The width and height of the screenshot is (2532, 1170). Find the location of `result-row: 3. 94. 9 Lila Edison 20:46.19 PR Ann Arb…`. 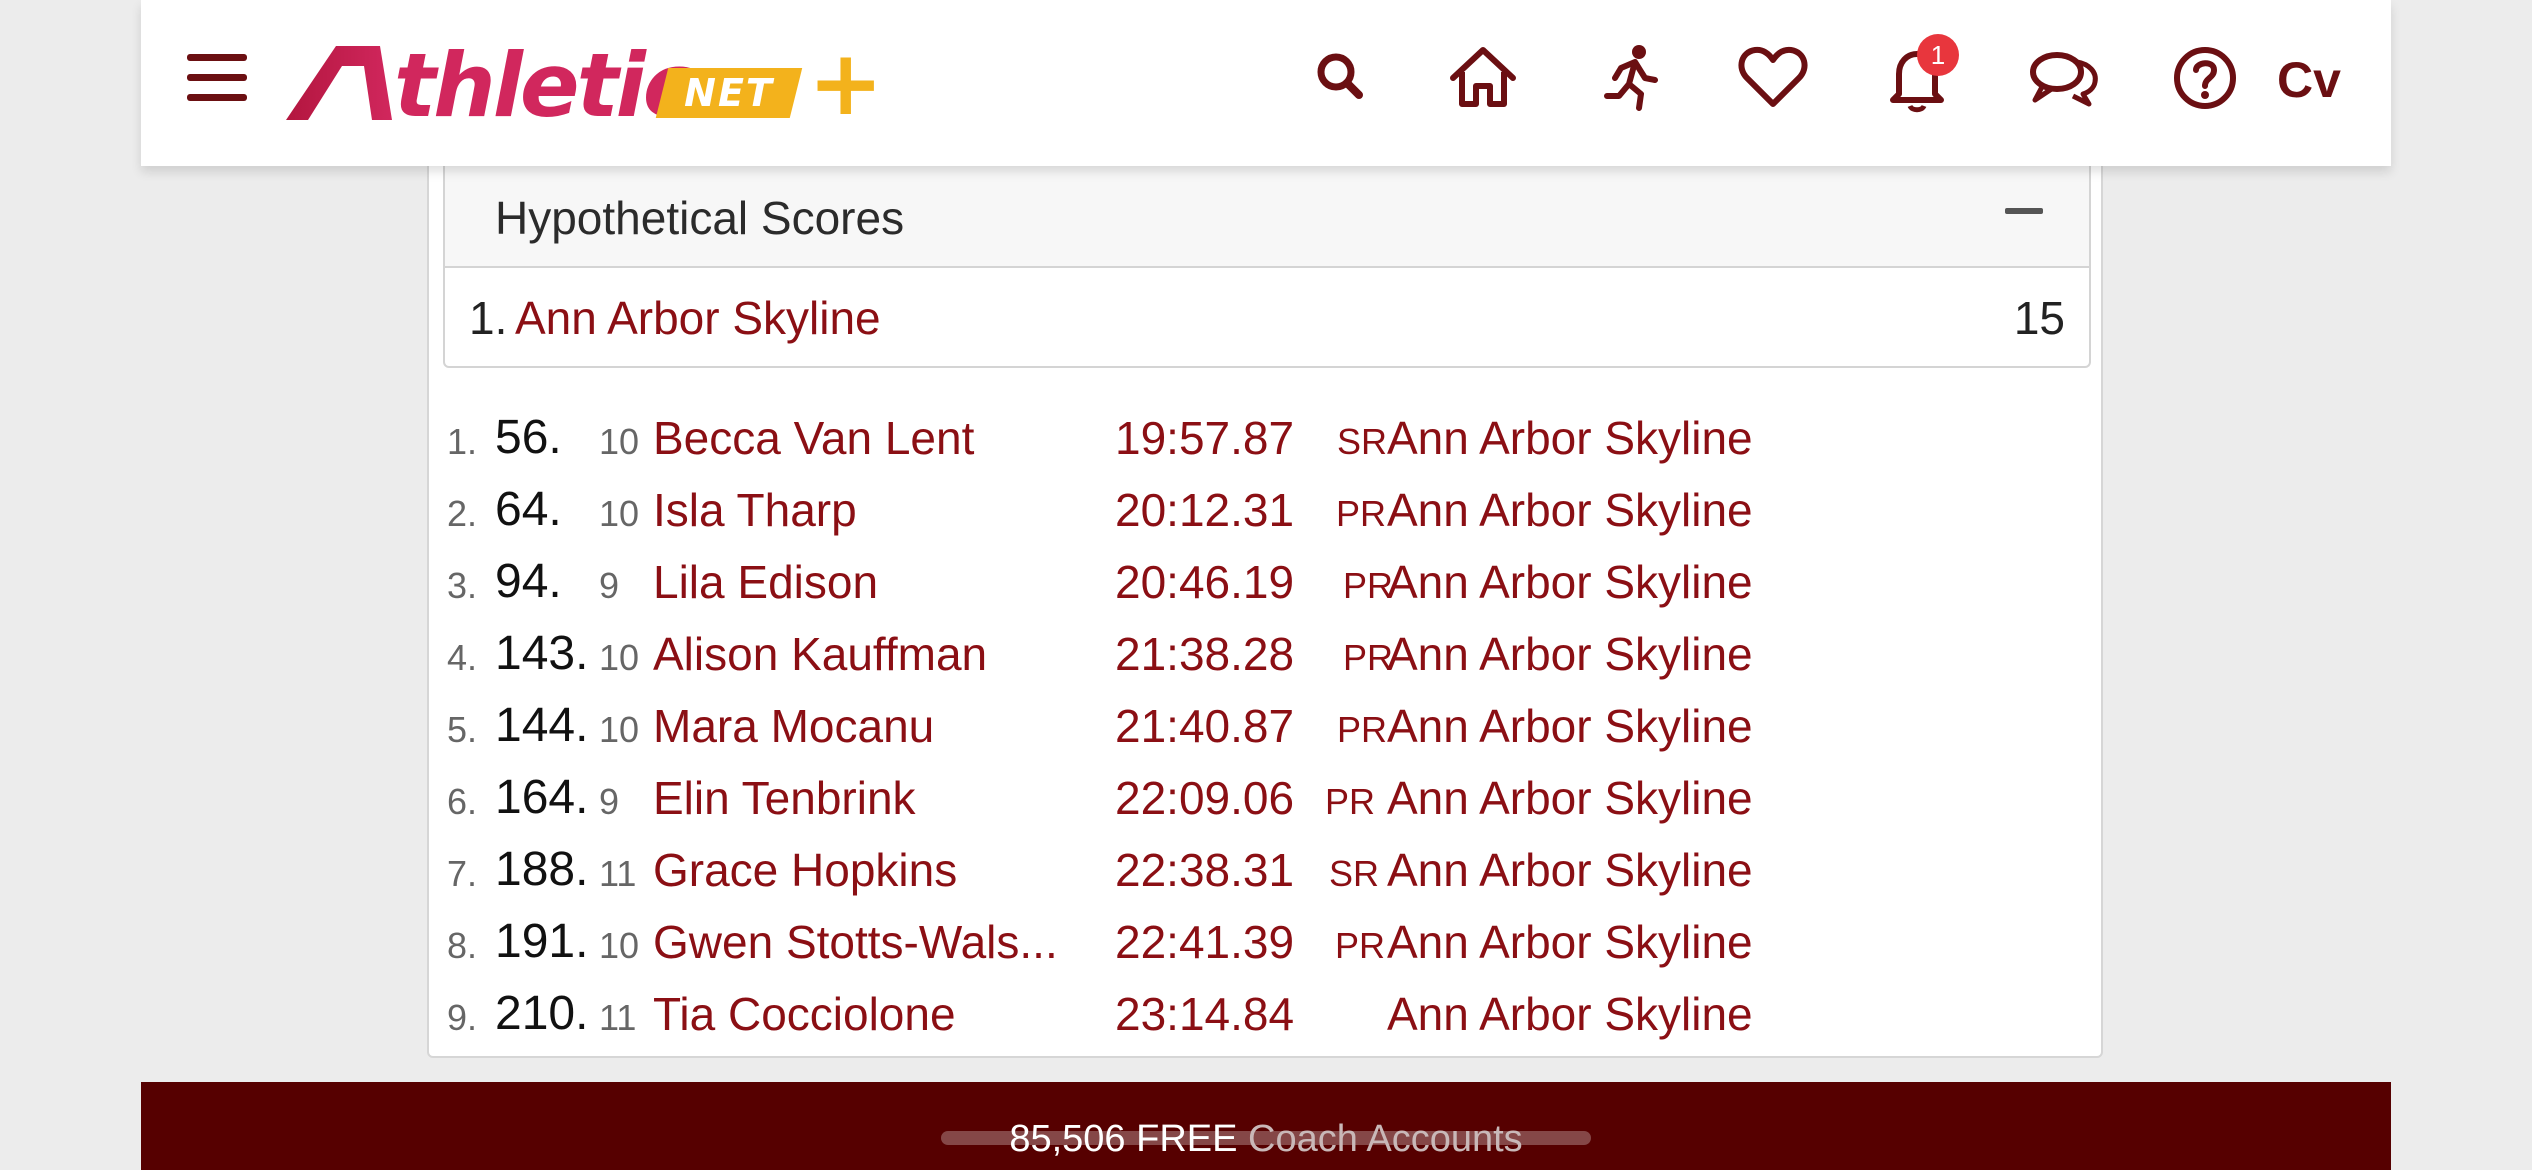

result-row: 3. 94. 9 Lila Edison 20:46.19 PR Ann Arb… is located at coordinates (1265, 582).